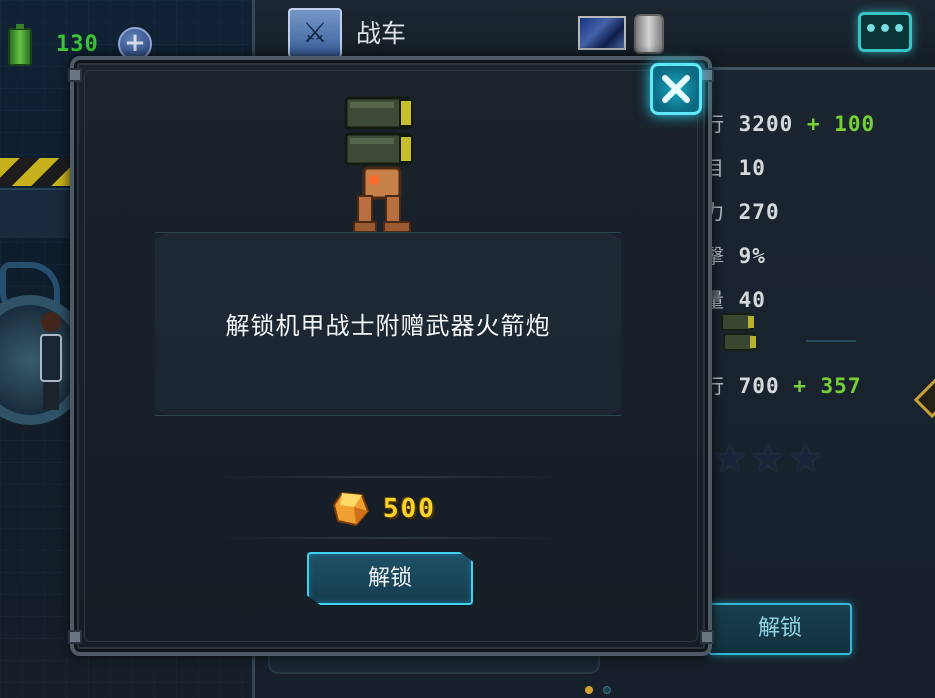  What do you see at coordinates (388, 326) in the screenshot?
I see `unlock-description: 解锁机甲战士附赠武器火箭炮` at bounding box center [388, 326].